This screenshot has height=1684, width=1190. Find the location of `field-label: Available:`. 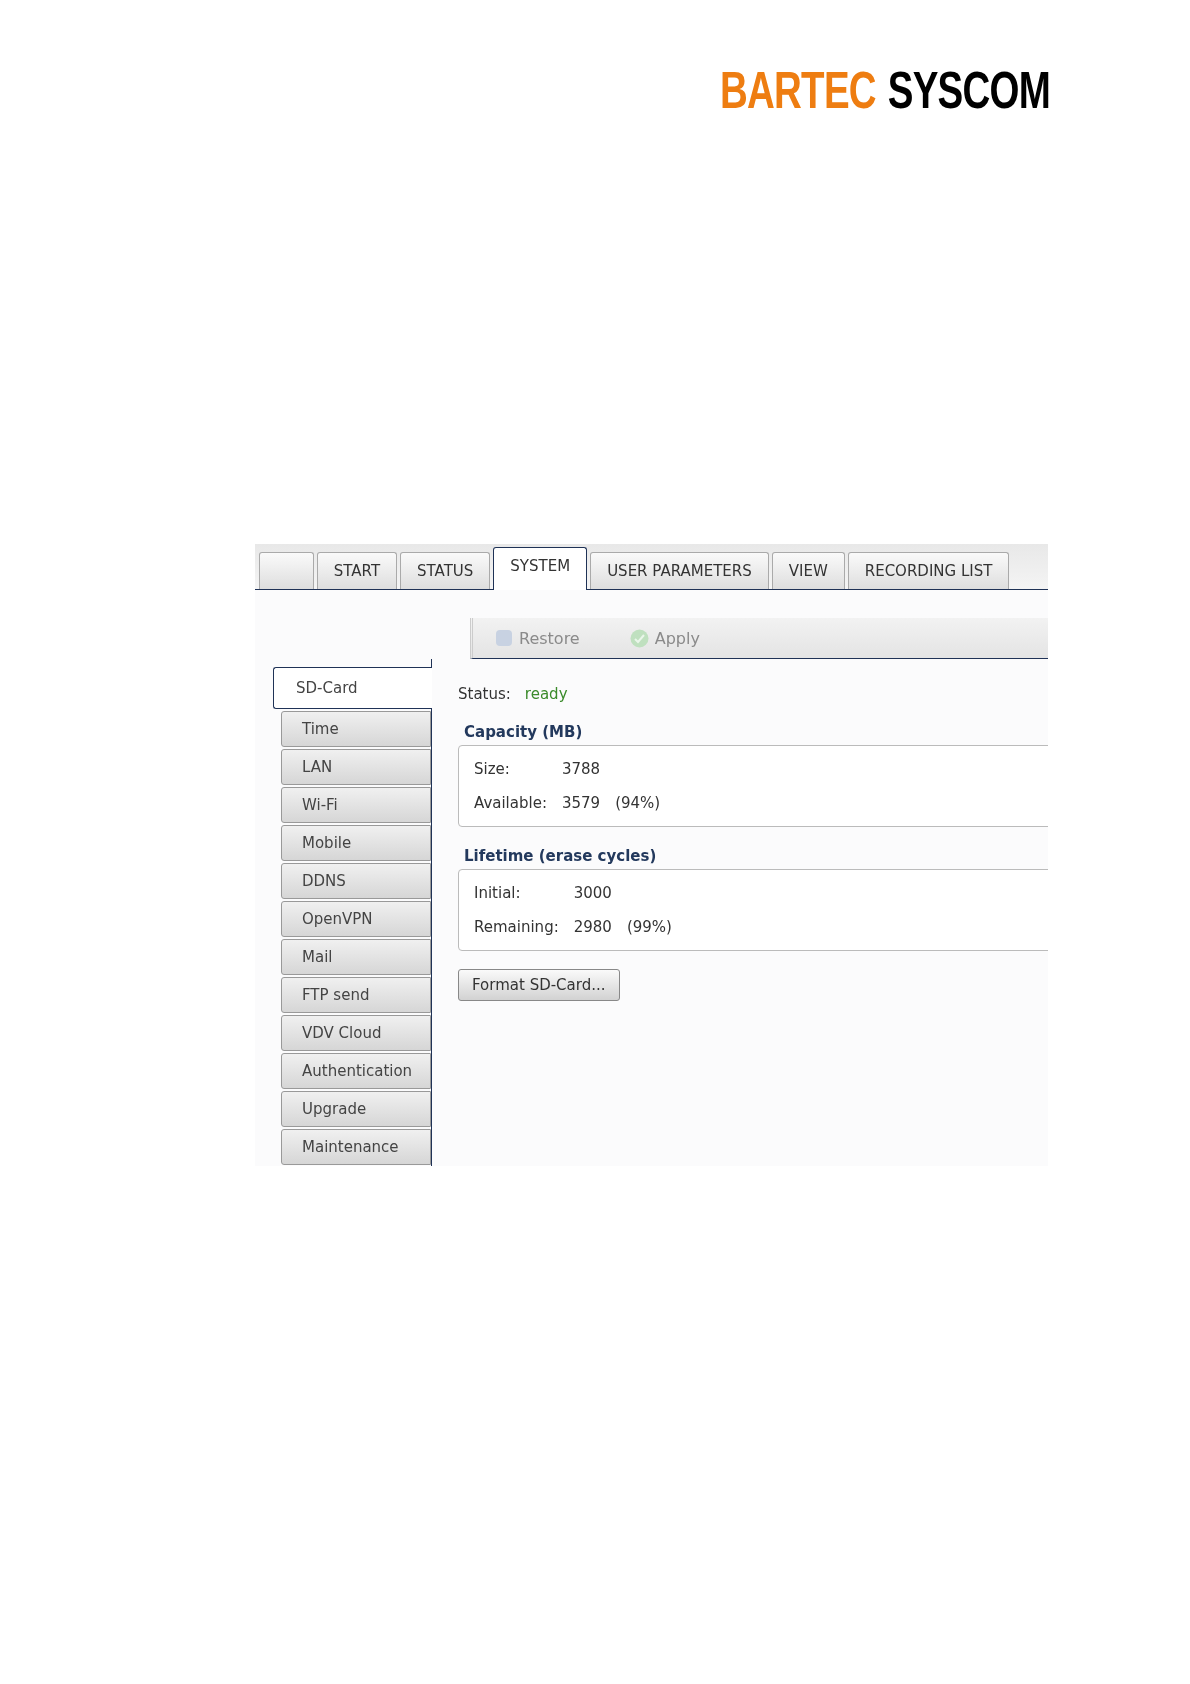

field-label: Available: is located at coordinates (510, 803).